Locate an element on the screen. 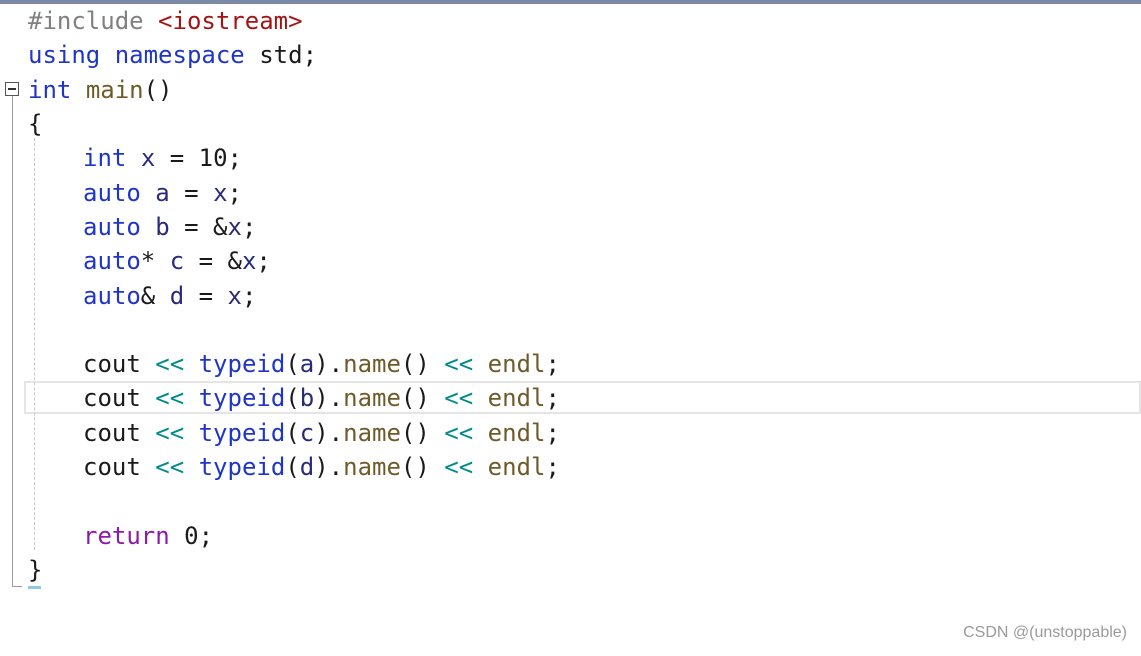 This screenshot has width=1141, height=656. code-line-1: #include <iostream> is located at coordinates (165, 21).